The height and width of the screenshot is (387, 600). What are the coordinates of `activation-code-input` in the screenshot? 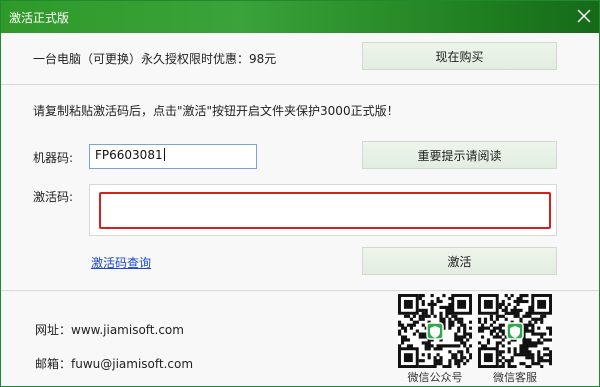 It's located at (325, 210).